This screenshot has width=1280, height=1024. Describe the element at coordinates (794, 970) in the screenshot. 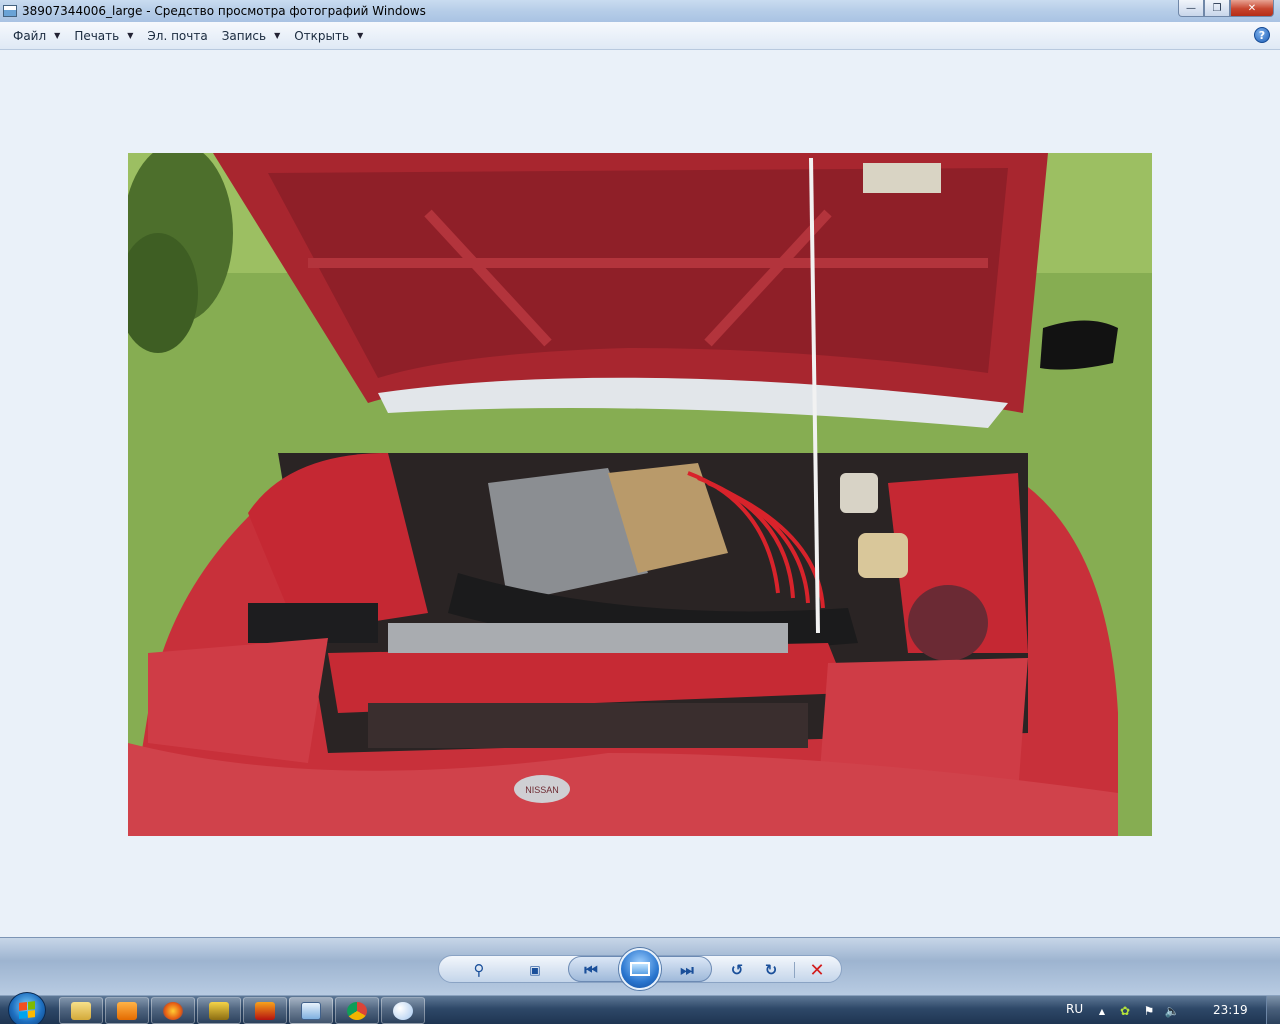

I see `separator` at that location.